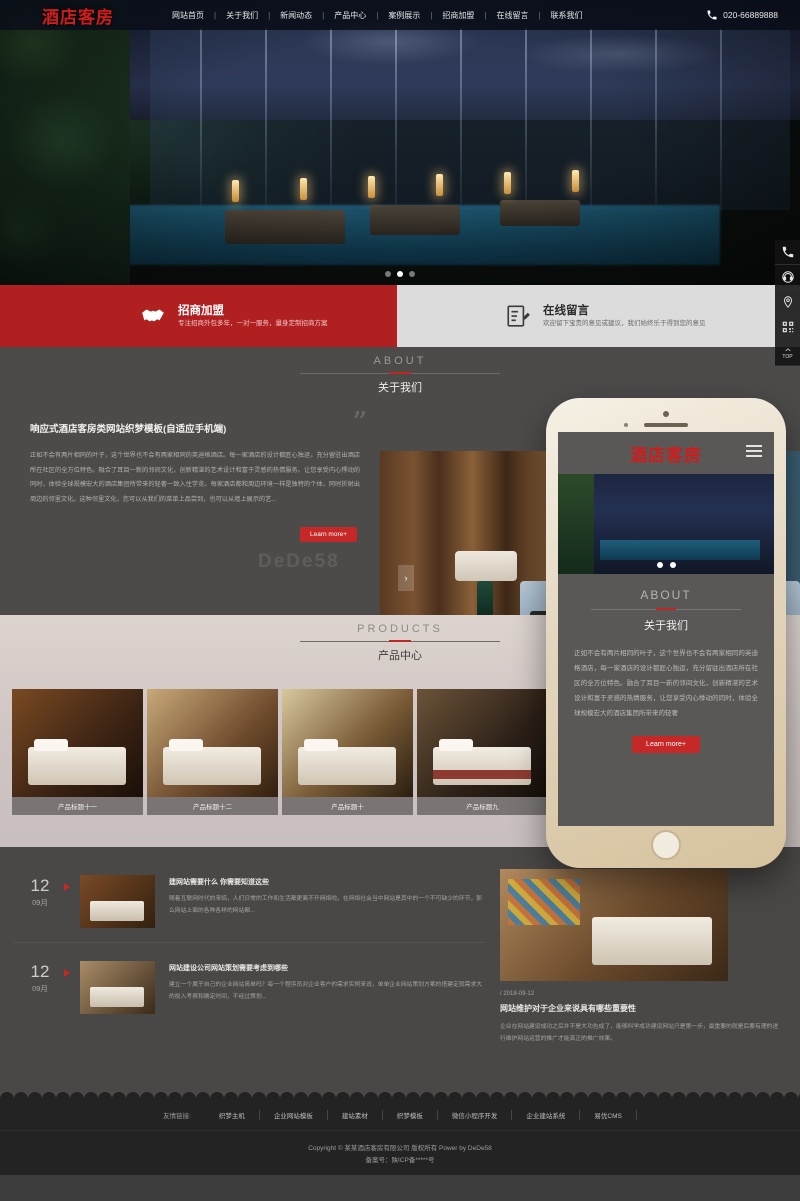  Describe the element at coordinates (242, 15) in the screenshot. I see `nav-item-about: 关于我们` at that location.